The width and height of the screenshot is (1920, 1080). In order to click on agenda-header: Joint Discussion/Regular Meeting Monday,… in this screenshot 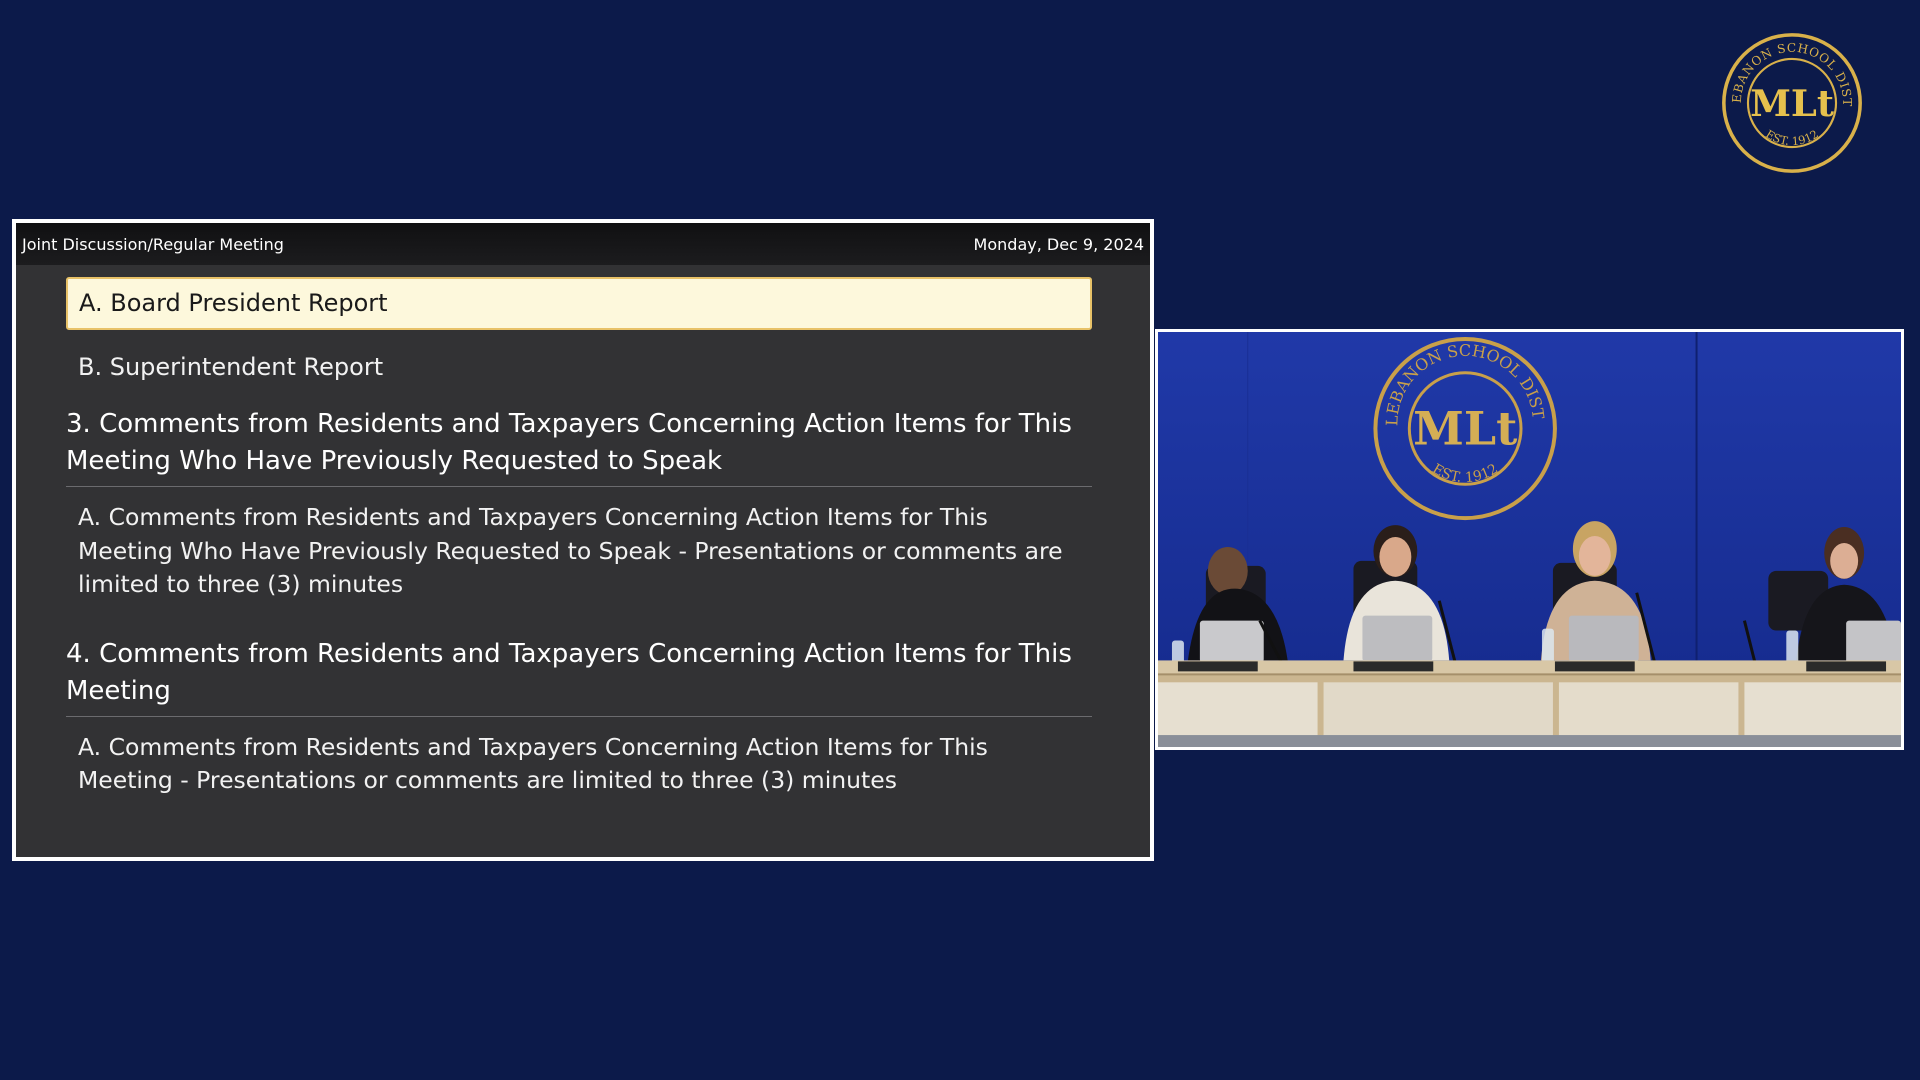, I will do `click(583, 244)`.